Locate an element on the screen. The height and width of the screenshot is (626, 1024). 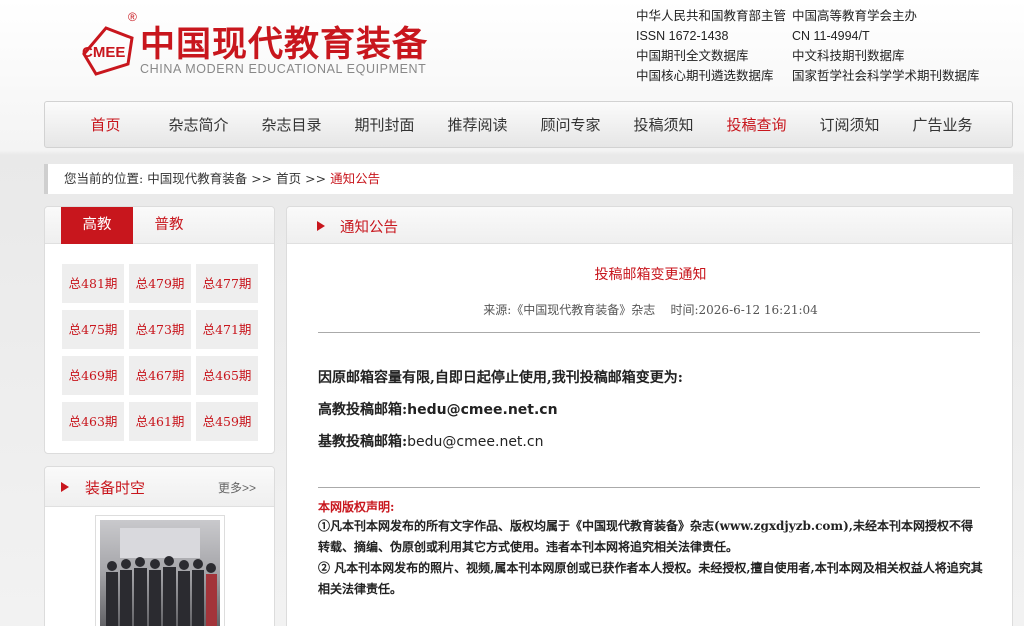
nav-recommended: 推荐阅读 is located at coordinates (477, 124).